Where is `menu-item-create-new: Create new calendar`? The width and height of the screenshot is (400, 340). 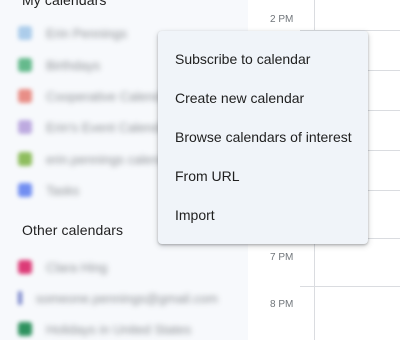 menu-item-create-new: Create new calendar is located at coordinates (263, 97).